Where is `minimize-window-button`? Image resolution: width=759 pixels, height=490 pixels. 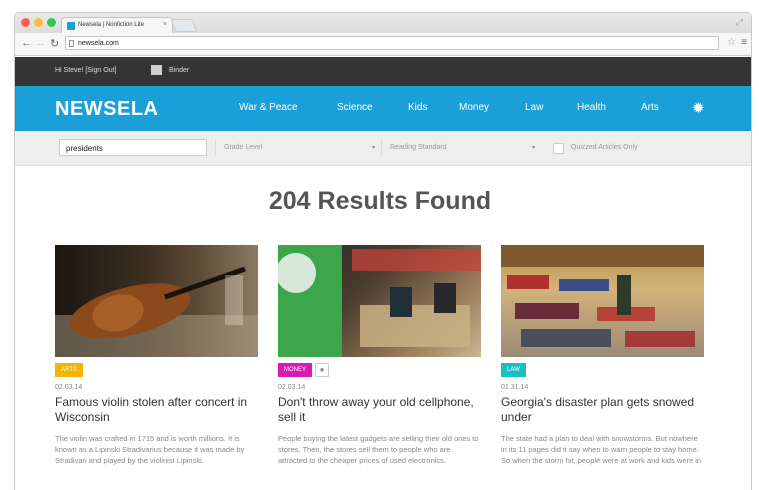 minimize-window-button is located at coordinates (38, 22).